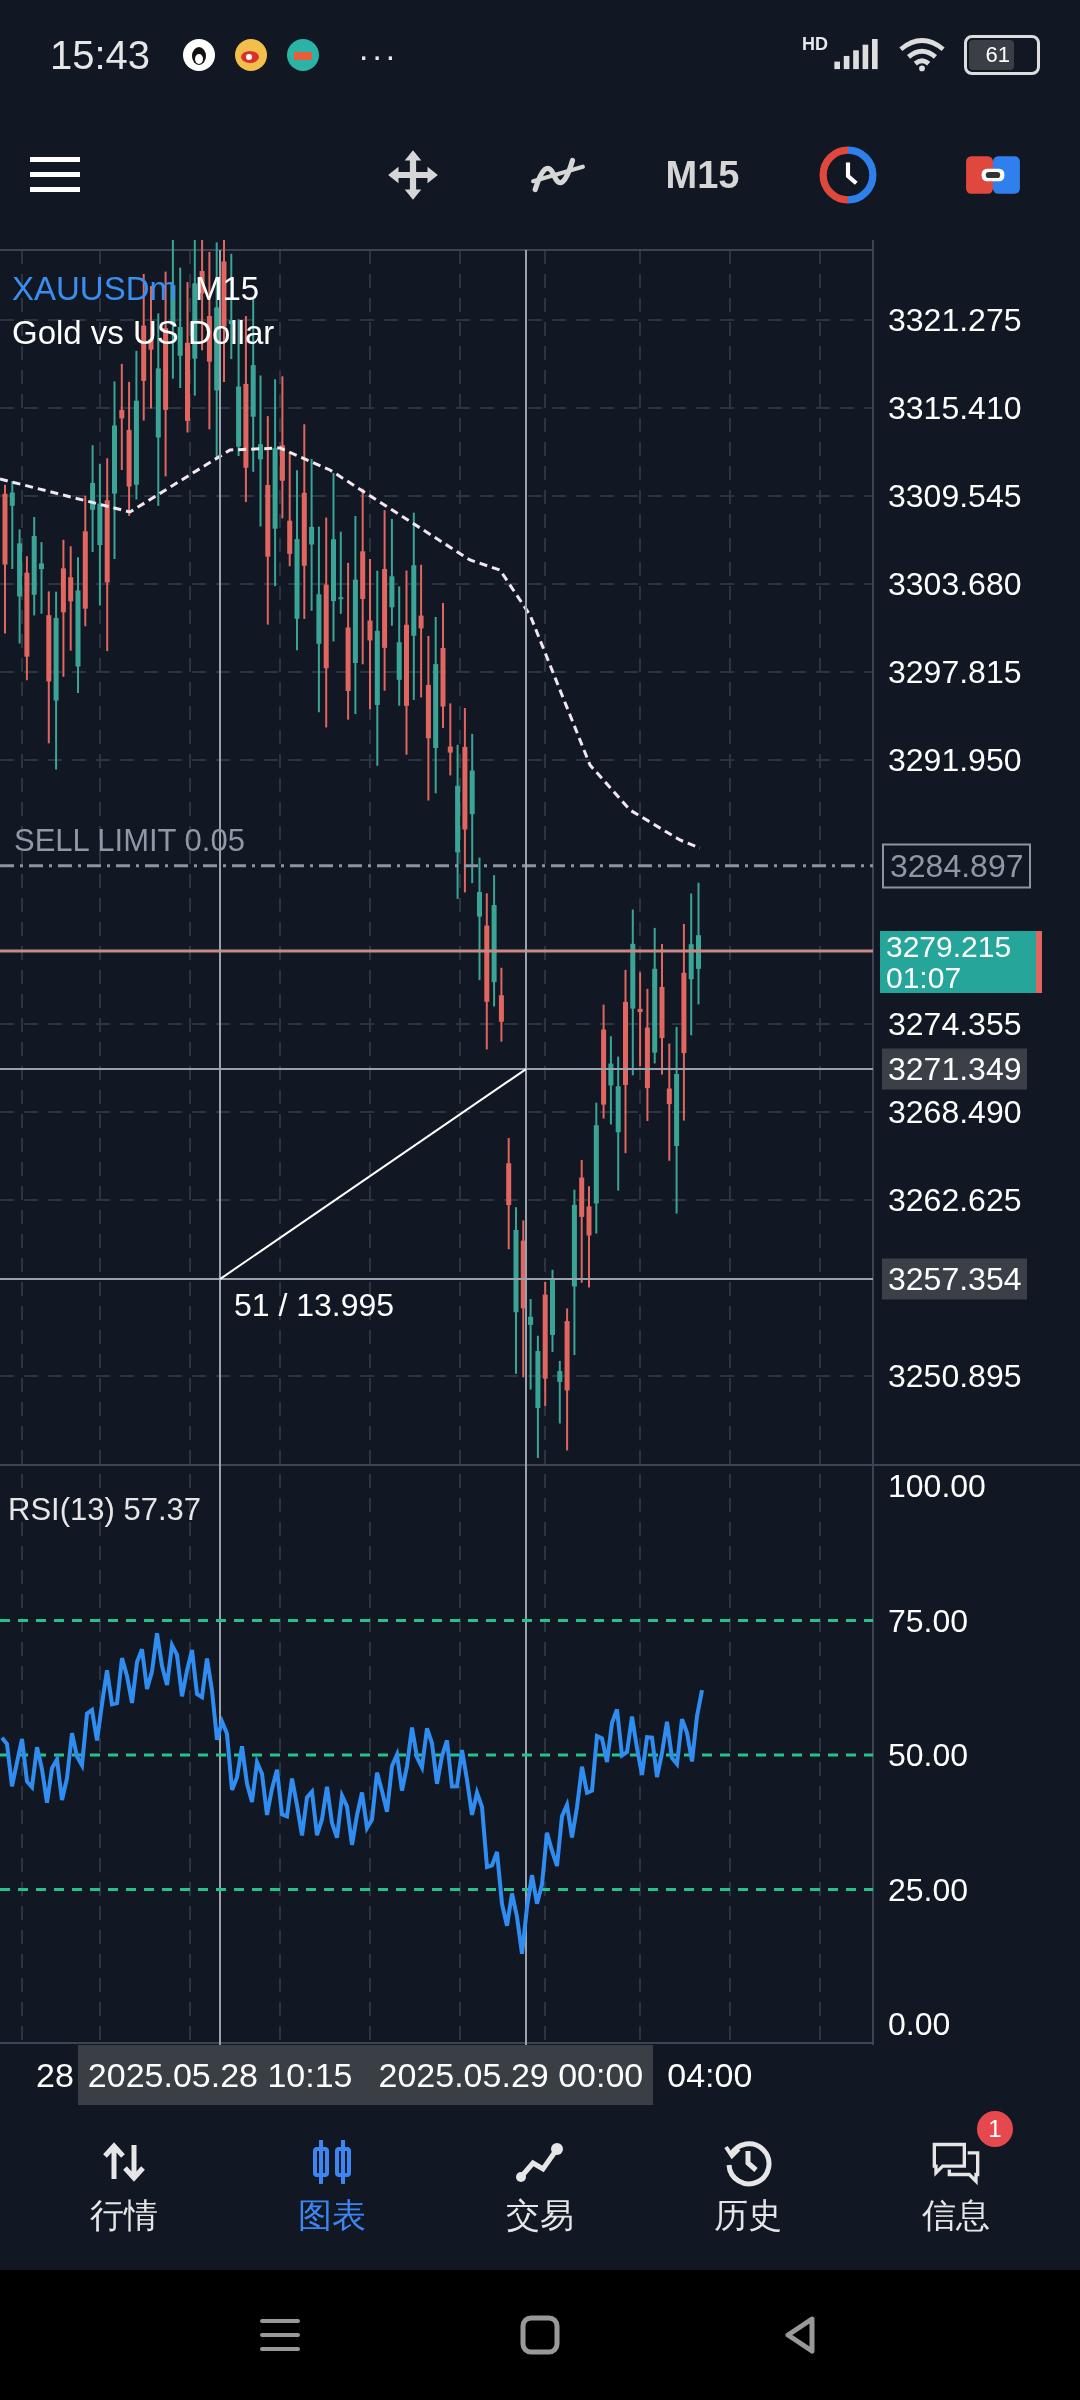  What do you see at coordinates (220, 2075) in the screenshot?
I see `time-label: 2025.05.28 10:15` at bounding box center [220, 2075].